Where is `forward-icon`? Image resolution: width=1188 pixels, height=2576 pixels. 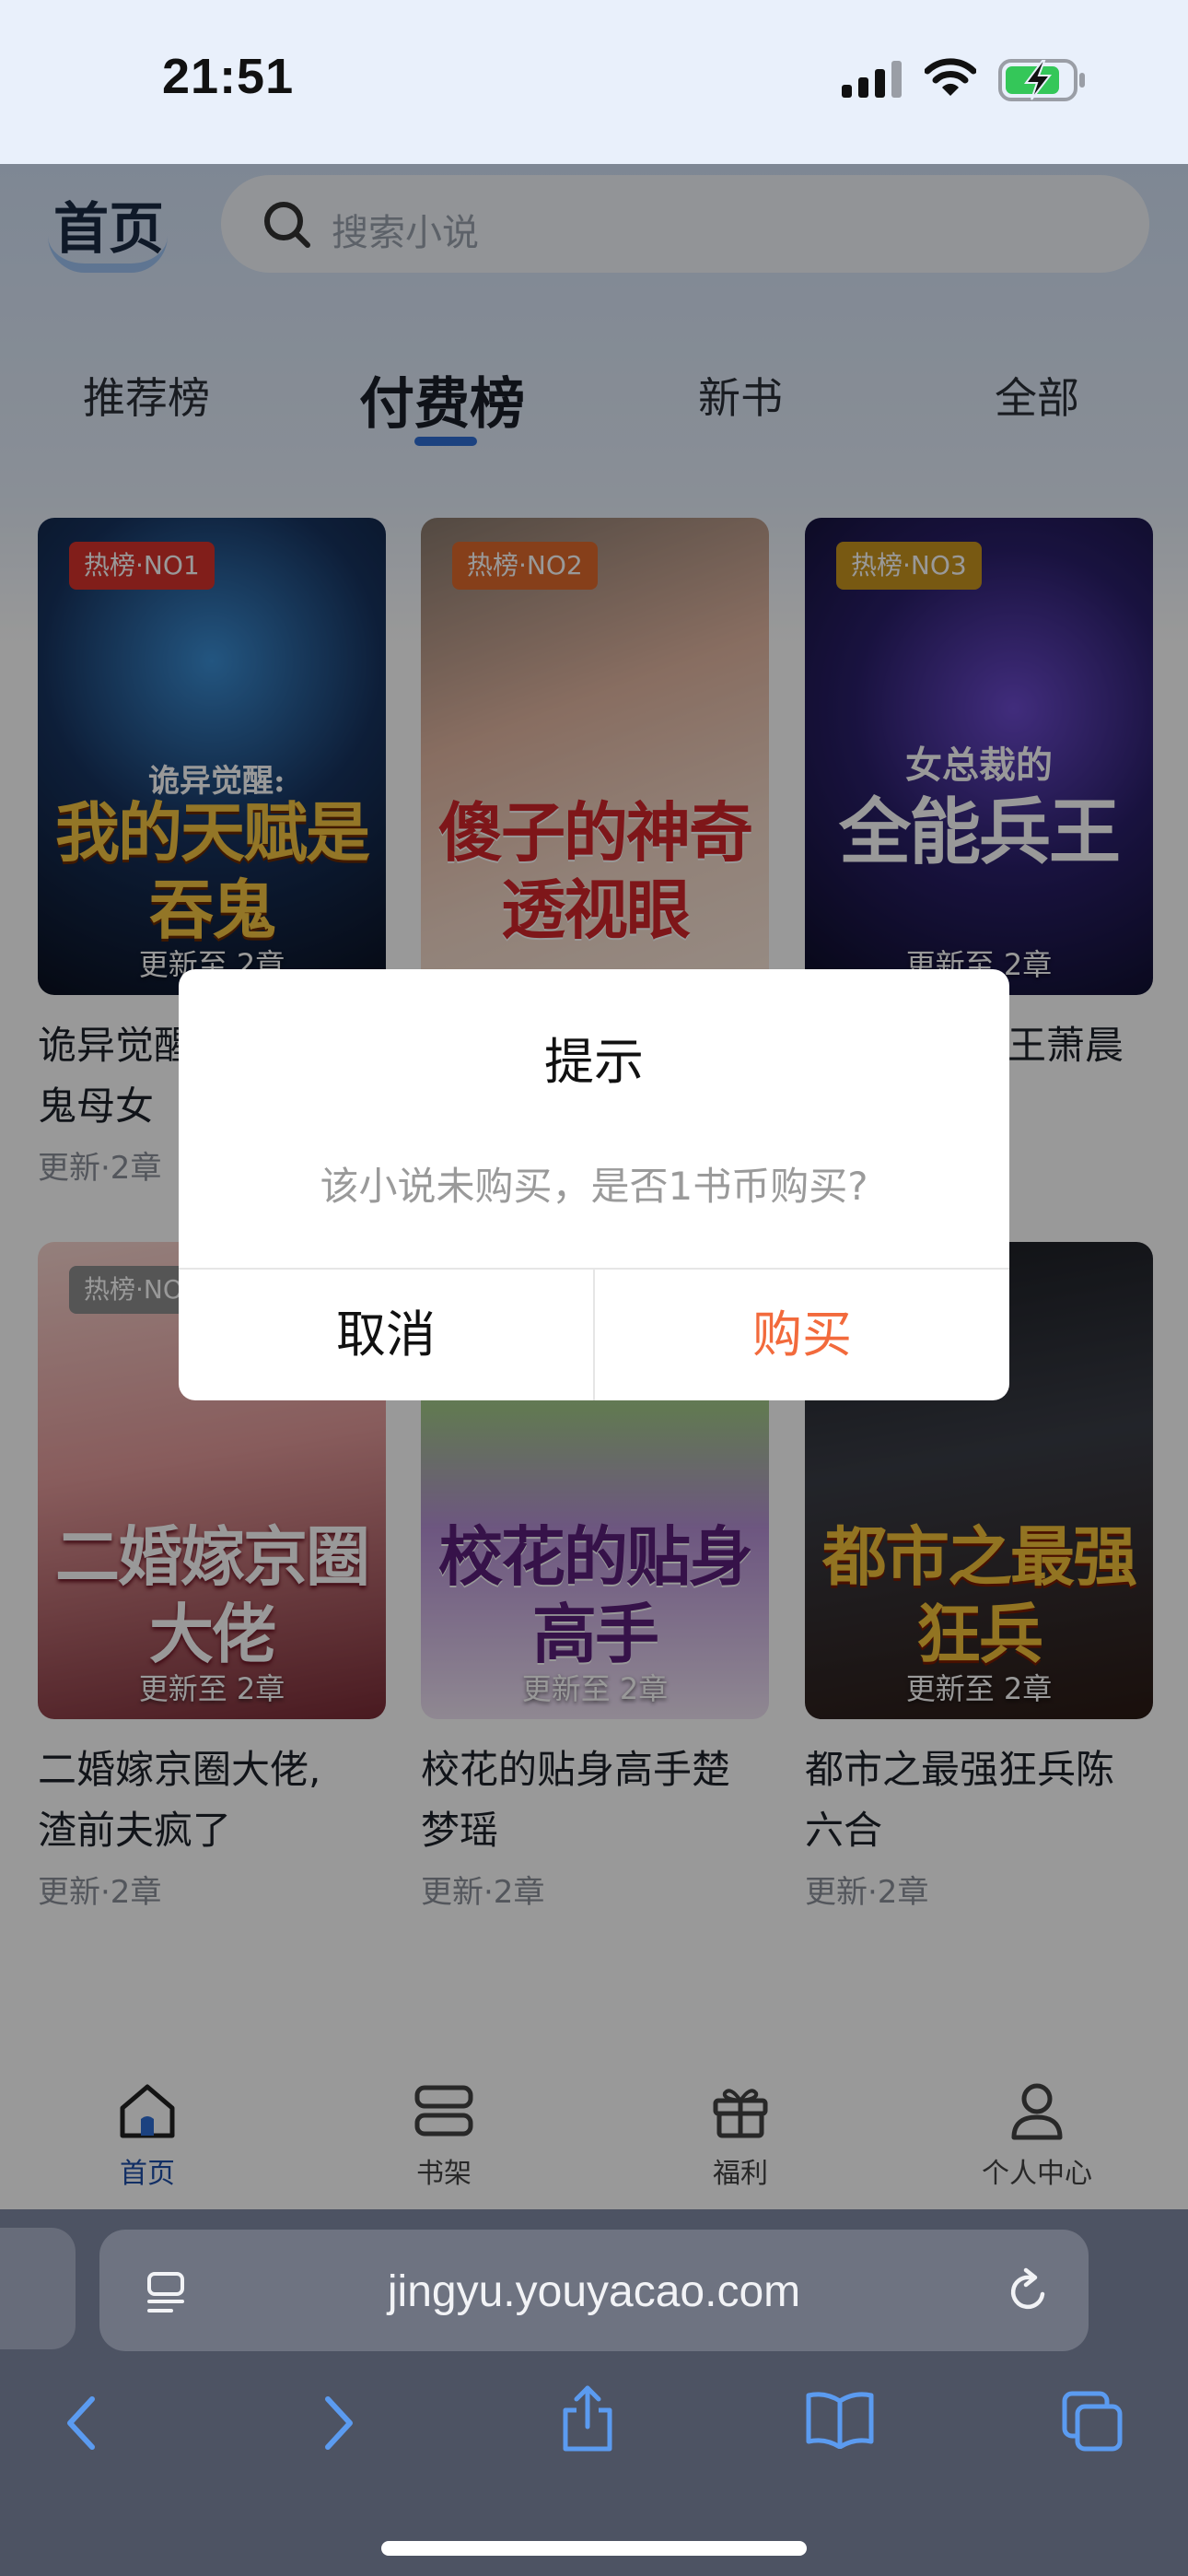
forward-icon is located at coordinates (339, 2423).